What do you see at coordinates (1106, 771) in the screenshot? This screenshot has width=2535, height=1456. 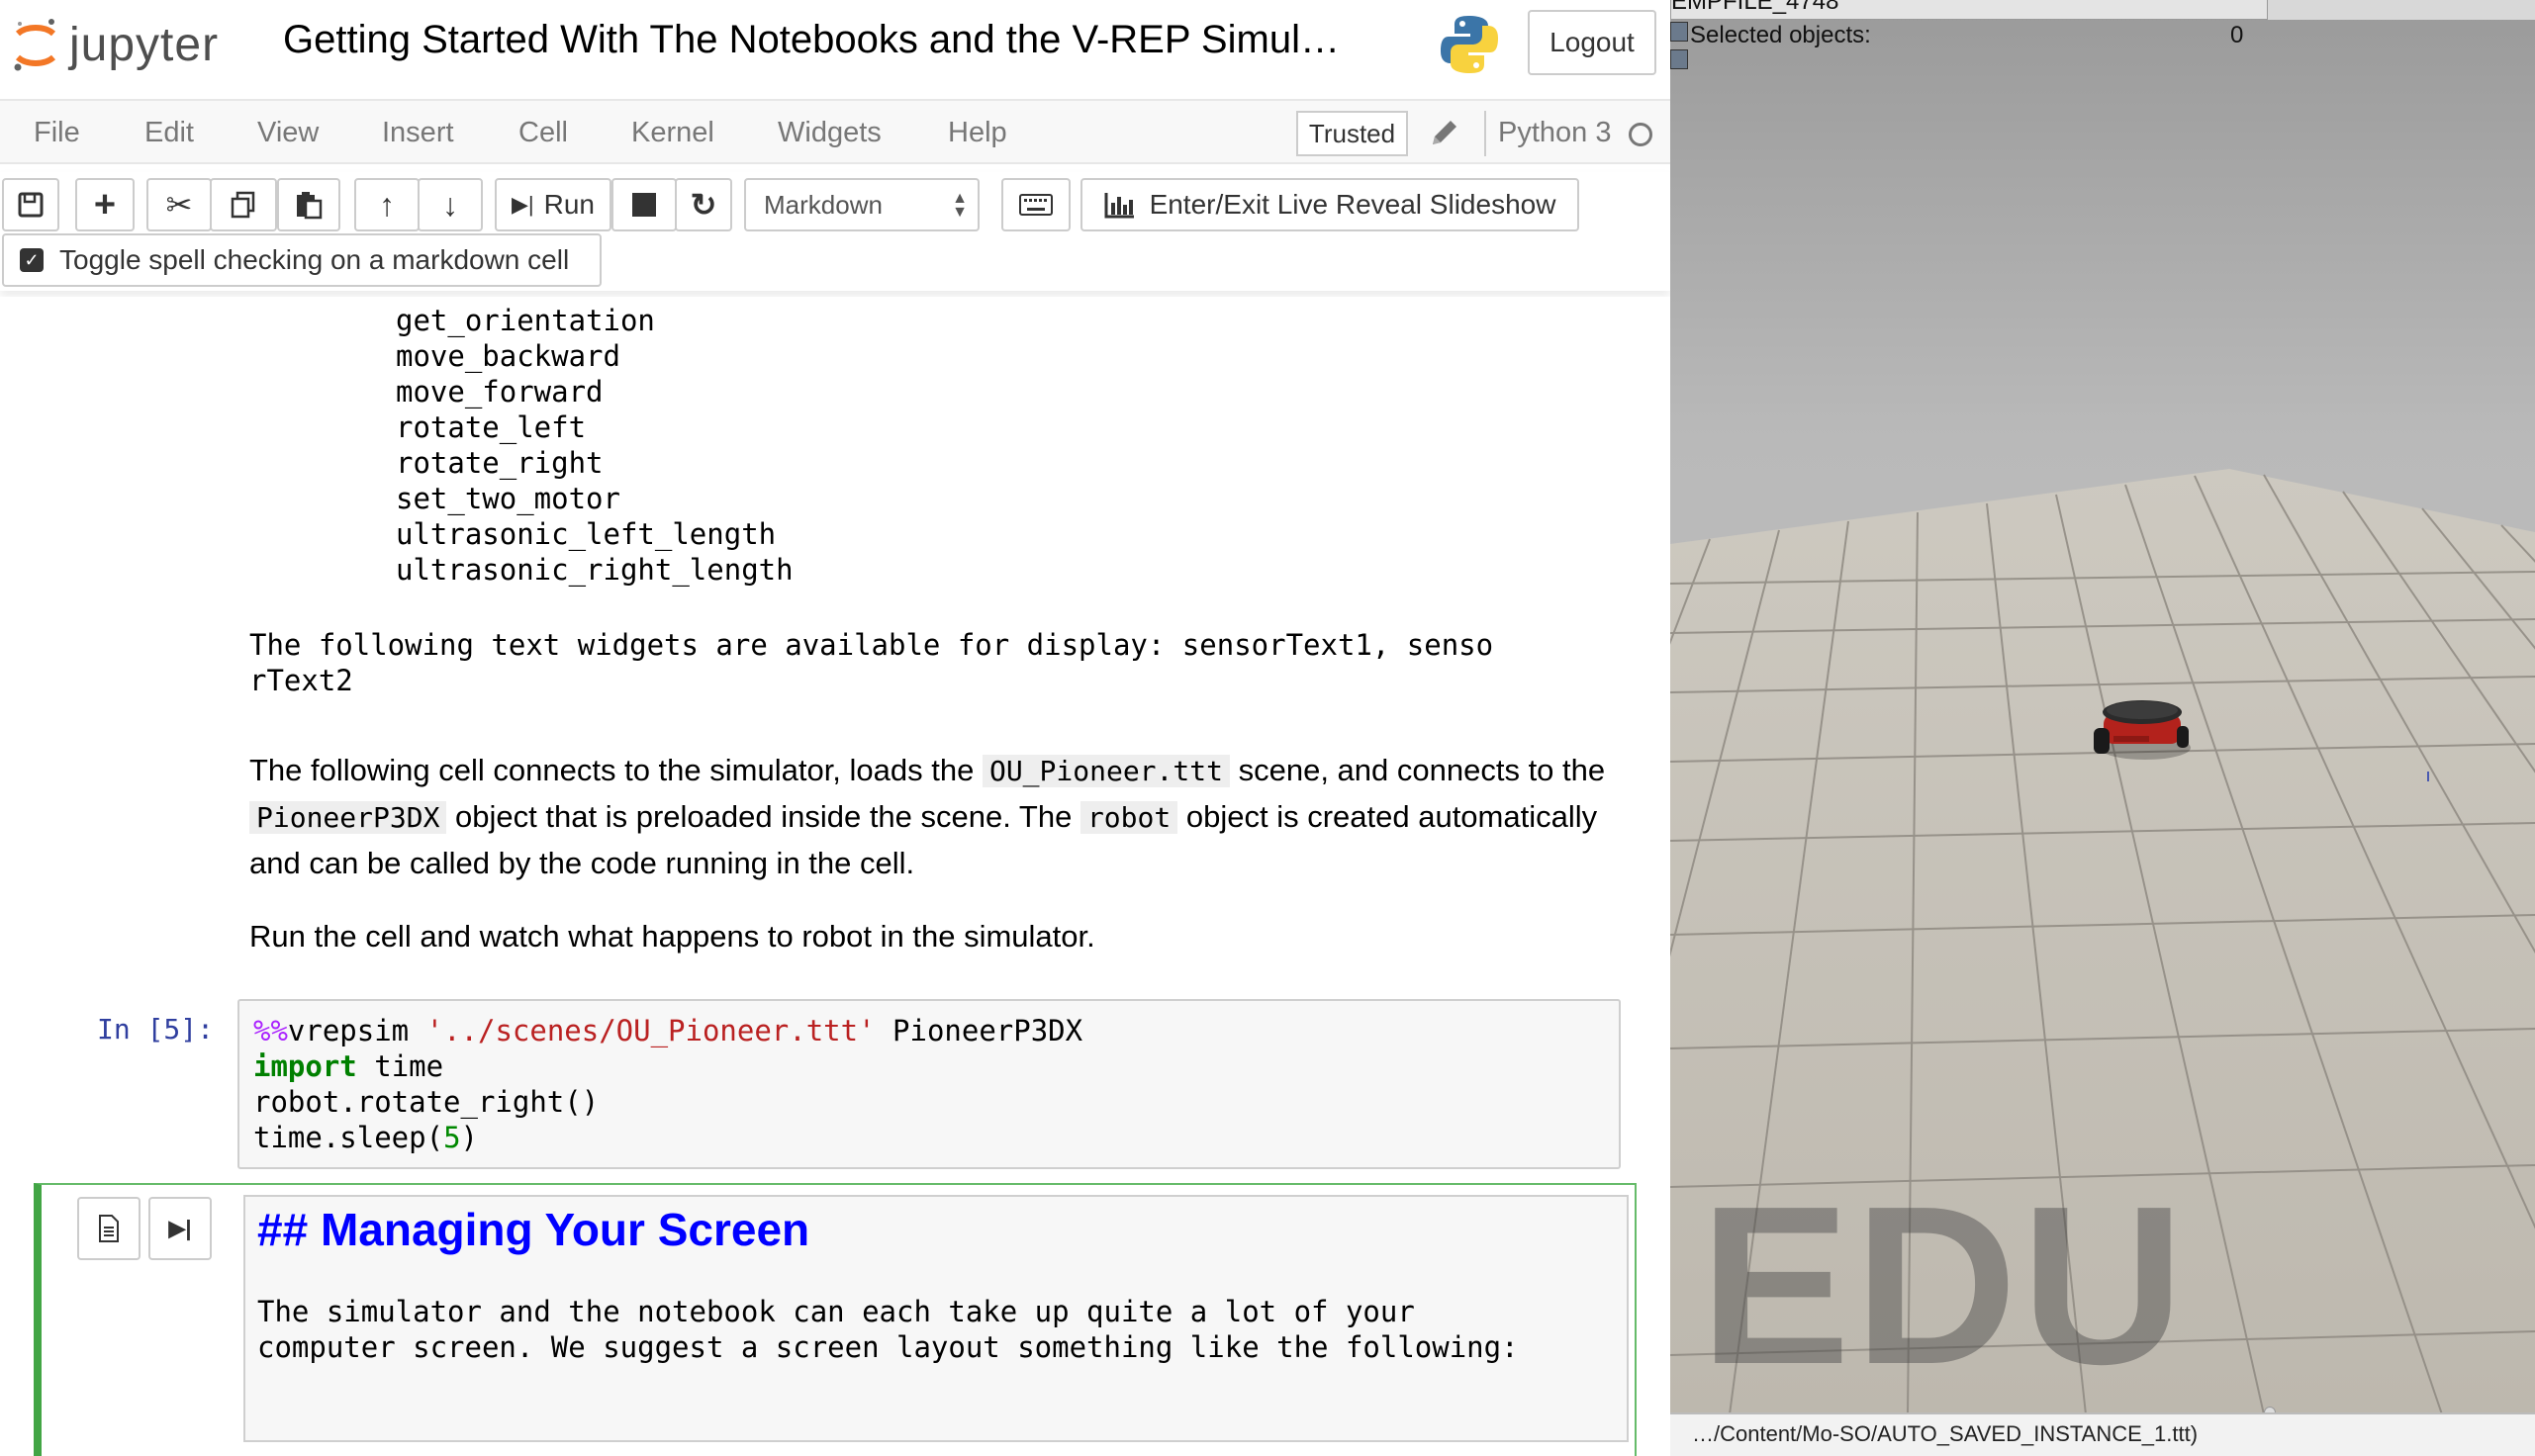 I see `inline-code: OU_Pioneer.ttt` at bounding box center [1106, 771].